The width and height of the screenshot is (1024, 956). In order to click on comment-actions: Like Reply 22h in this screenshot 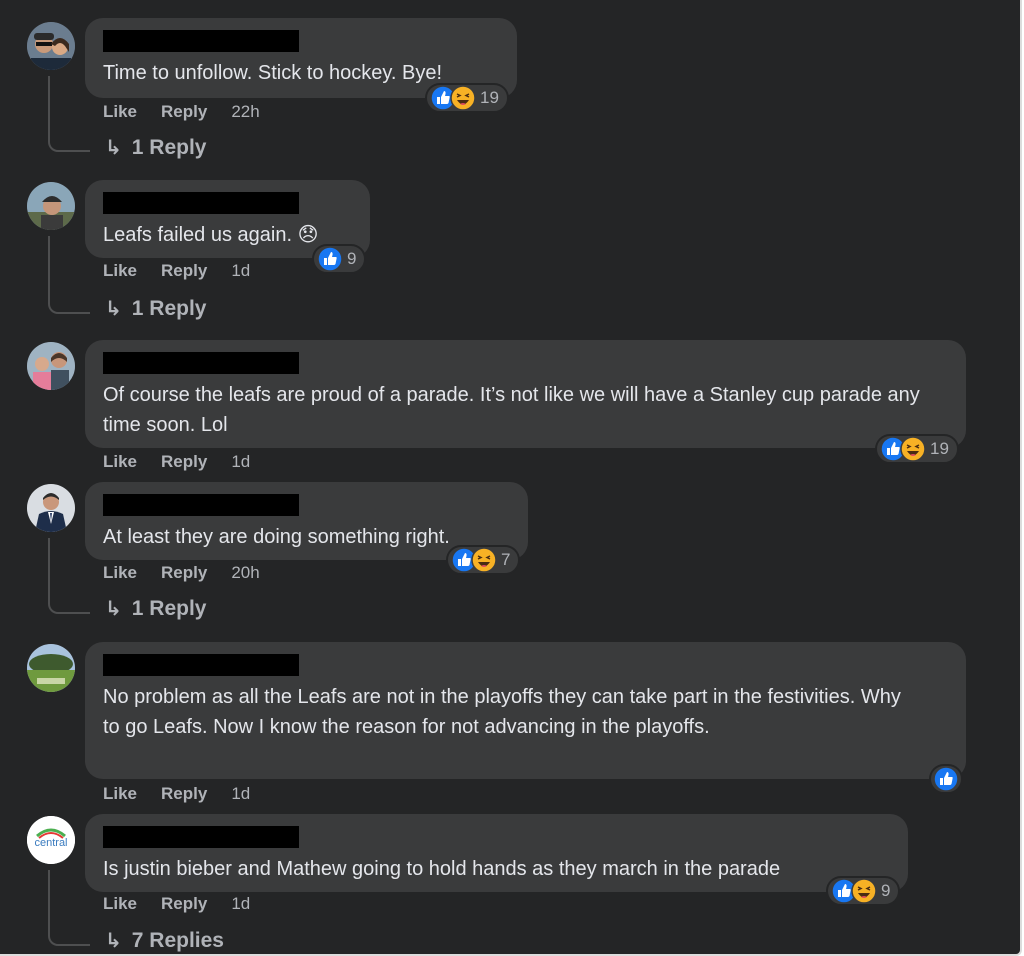, I will do `click(181, 112)`.